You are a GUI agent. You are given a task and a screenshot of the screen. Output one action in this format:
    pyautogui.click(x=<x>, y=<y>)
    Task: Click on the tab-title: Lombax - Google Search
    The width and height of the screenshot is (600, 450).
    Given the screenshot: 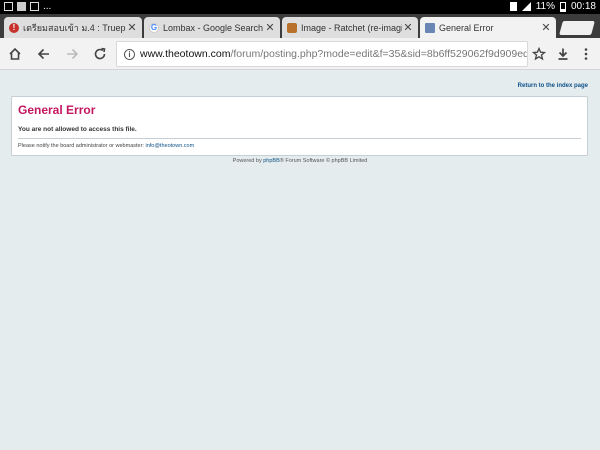 What is the action you would take?
    pyautogui.click(x=213, y=27)
    